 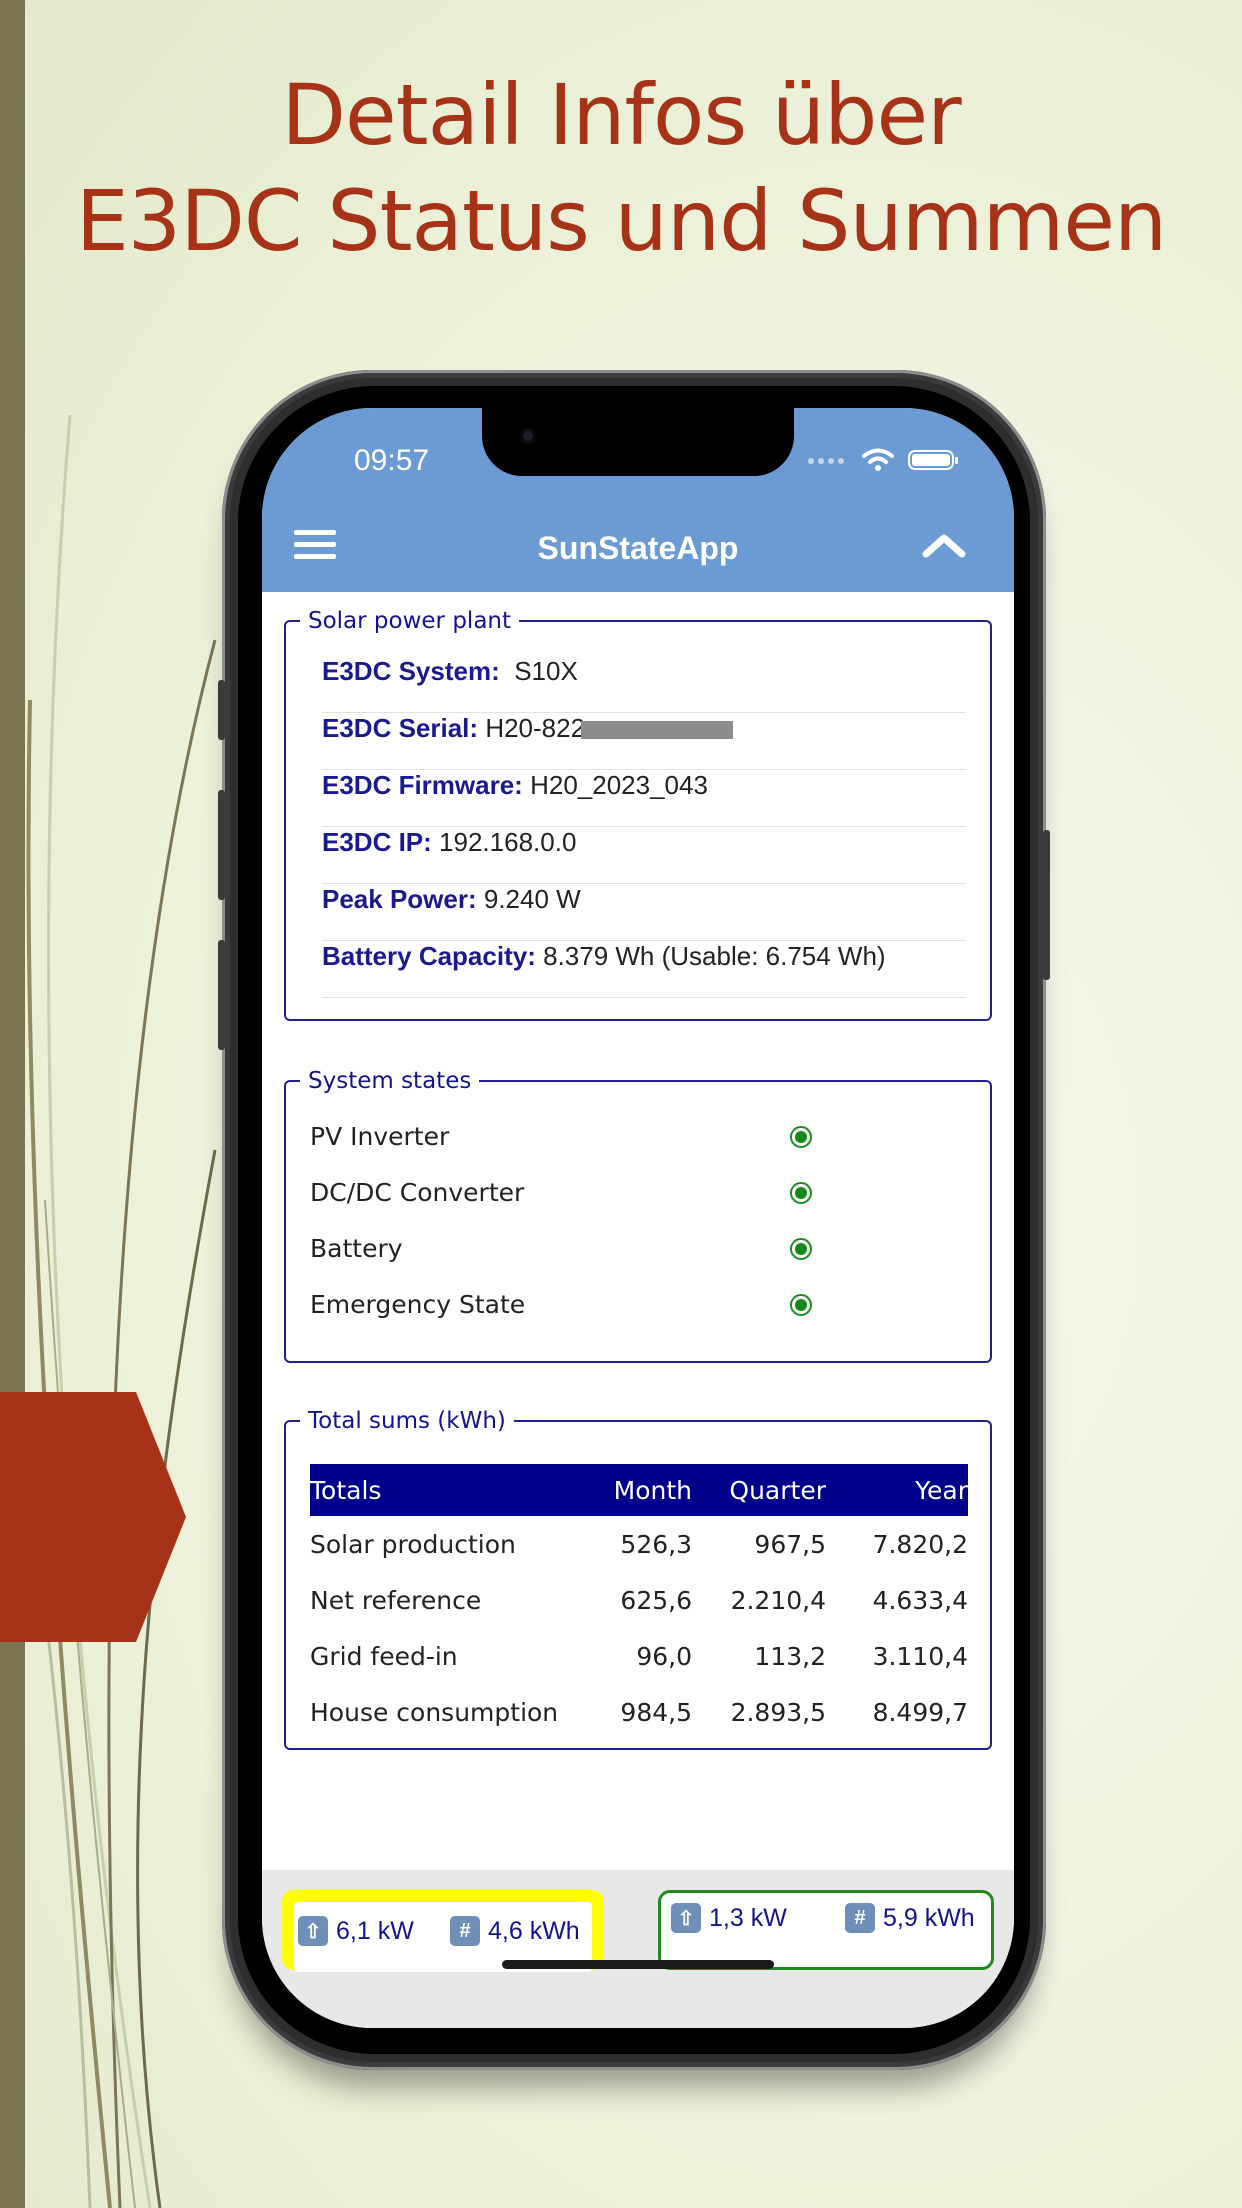 I want to click on info-value: 9.240 W, so click(x=532, y=899).